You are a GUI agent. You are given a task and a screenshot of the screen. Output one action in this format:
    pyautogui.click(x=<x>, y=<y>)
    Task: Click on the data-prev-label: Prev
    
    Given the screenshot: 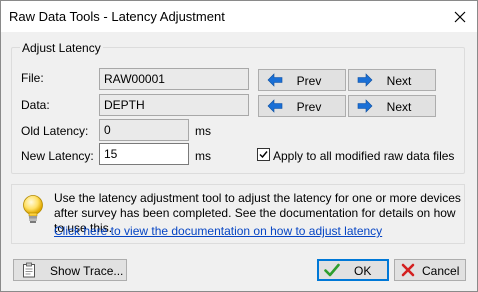 What is the action you would take?
    pyautogui.click(x=309, y=107)
    